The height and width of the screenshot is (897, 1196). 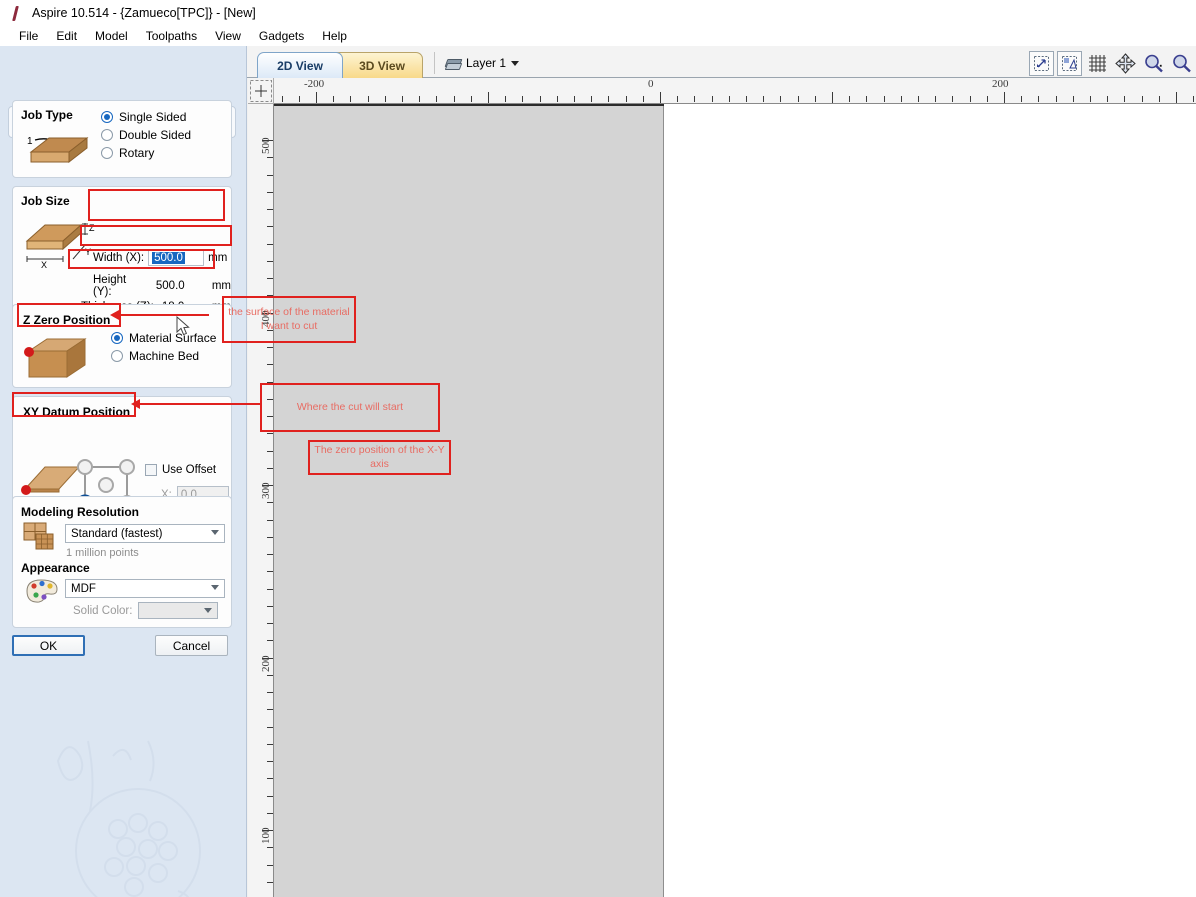 I want to click on datum-top-right, so click(x=127, y=467).